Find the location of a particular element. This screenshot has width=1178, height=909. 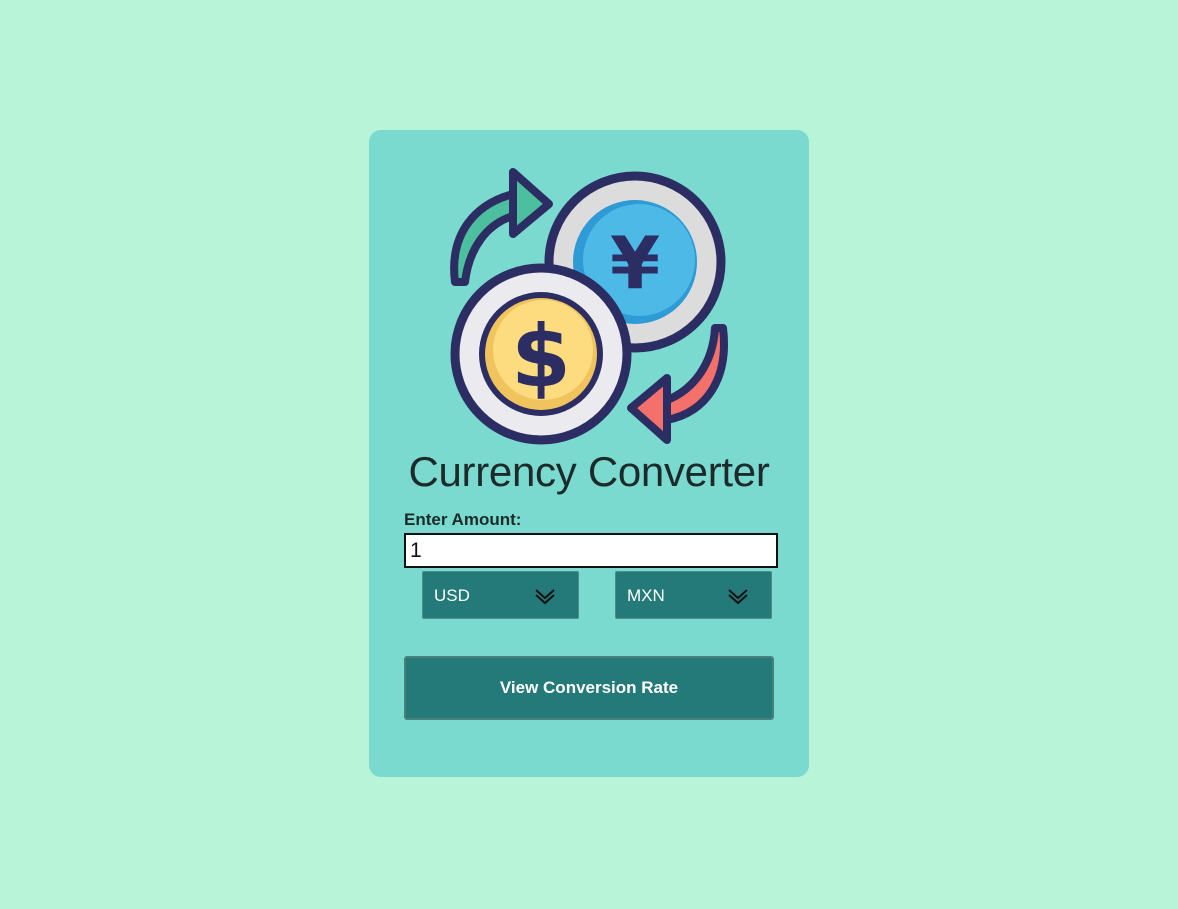

from-currency-select: USD is located at coordinates (500, 595).